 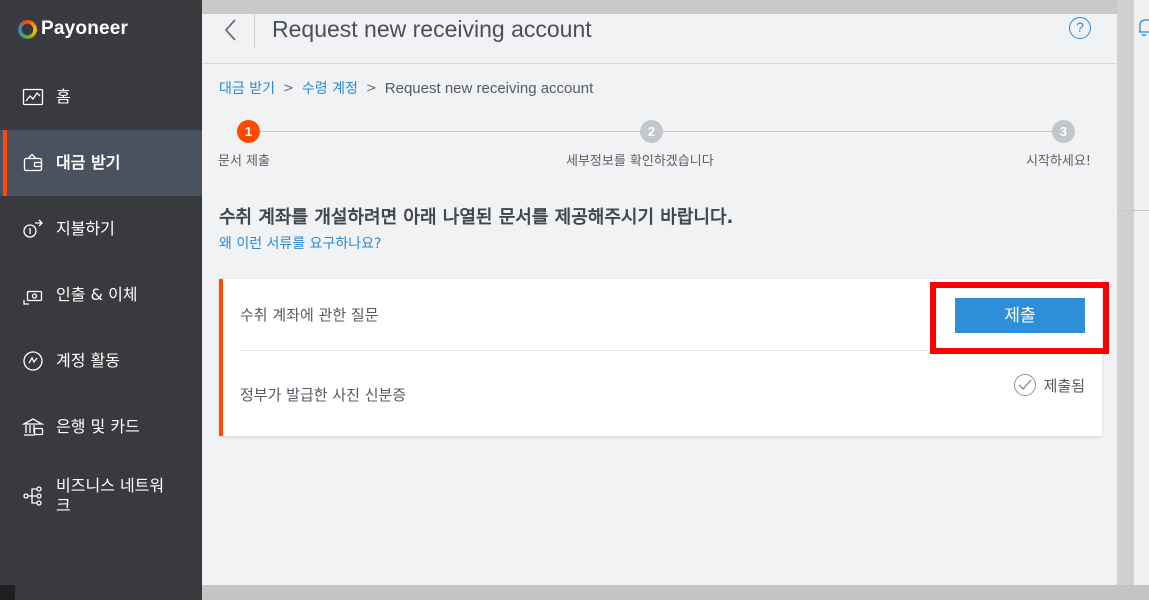 What do you see at coordinates (659, 145) in the screenshot?
I see `progress-stepper: 1 2 3 문서 제출 세부정보를 확인하겠습니다 시작하세요!` at bounding box center [659, 145].